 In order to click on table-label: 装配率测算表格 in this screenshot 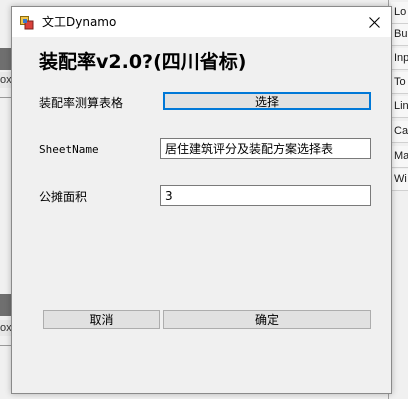, I will do `click(81, 103)`.